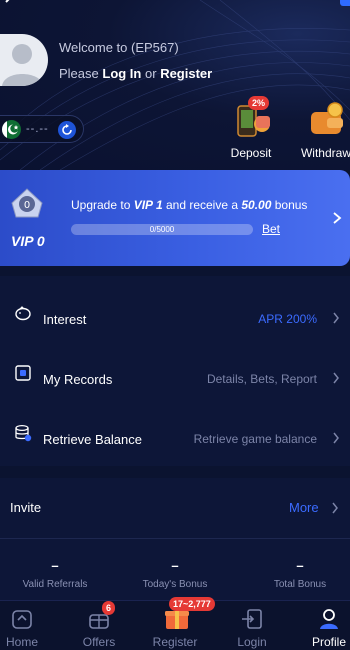 The image size is (350, 650). I want to click on register-link: Register, so click(186, 73).